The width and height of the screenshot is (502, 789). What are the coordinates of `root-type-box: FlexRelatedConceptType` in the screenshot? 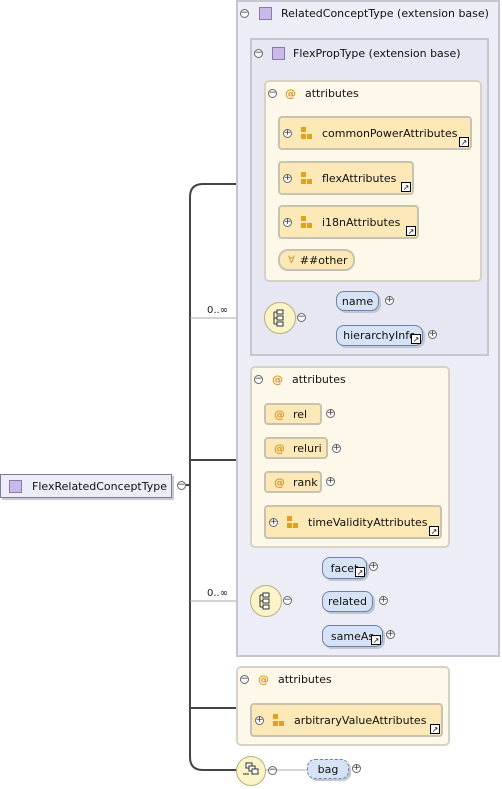 It's located at (86, 486).